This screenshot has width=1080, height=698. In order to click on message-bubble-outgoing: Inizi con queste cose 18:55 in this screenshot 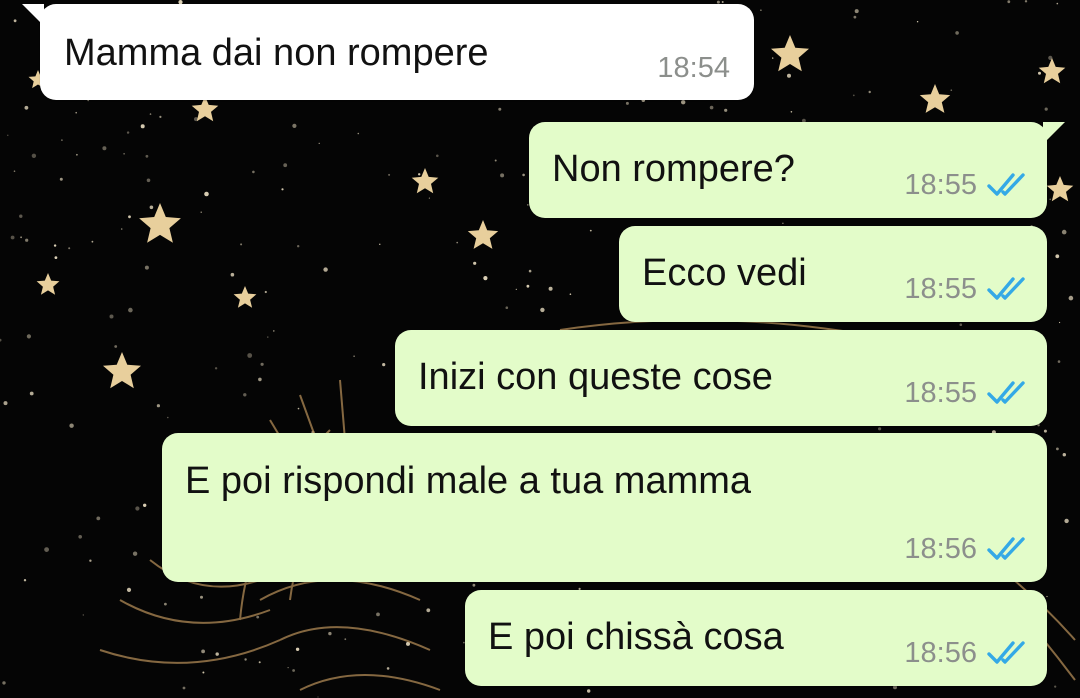, I will do `click(721, 378)`.